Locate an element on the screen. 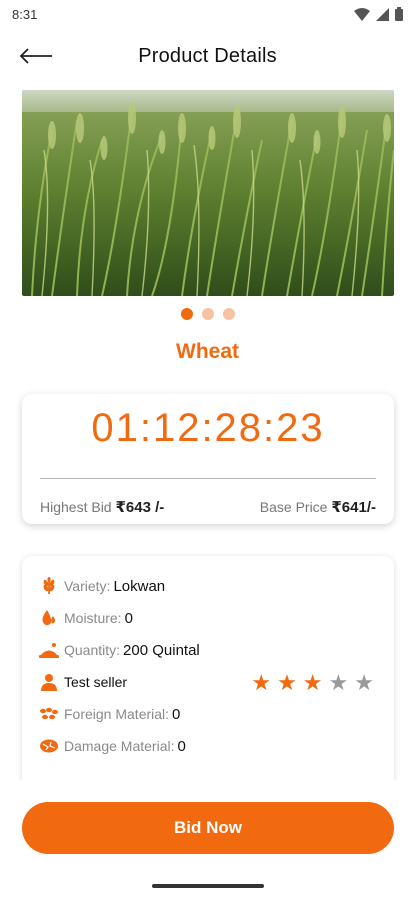 This screenshot has width=415, height=900. page-title: Product Details is located at coordinates (207, 55).